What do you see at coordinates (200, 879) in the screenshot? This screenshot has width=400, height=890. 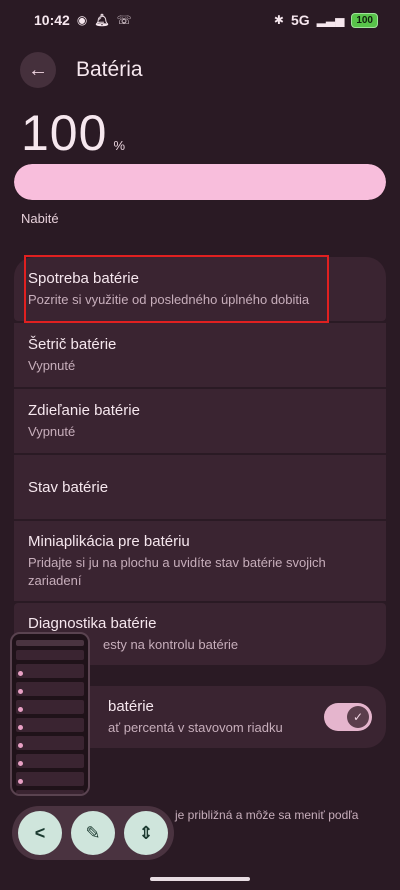 I see `navigation-handle` at bounding box center [200, 879].